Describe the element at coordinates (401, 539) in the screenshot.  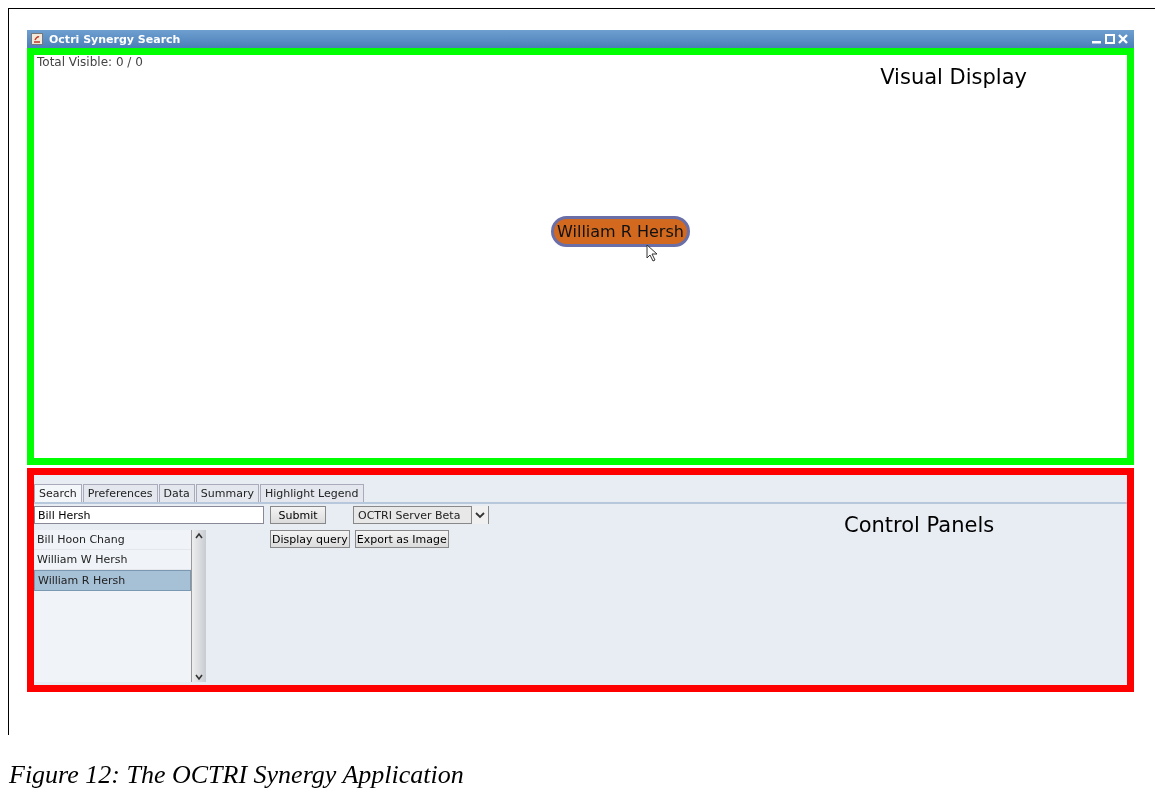
I see `action-button: Export as Image` at that location.